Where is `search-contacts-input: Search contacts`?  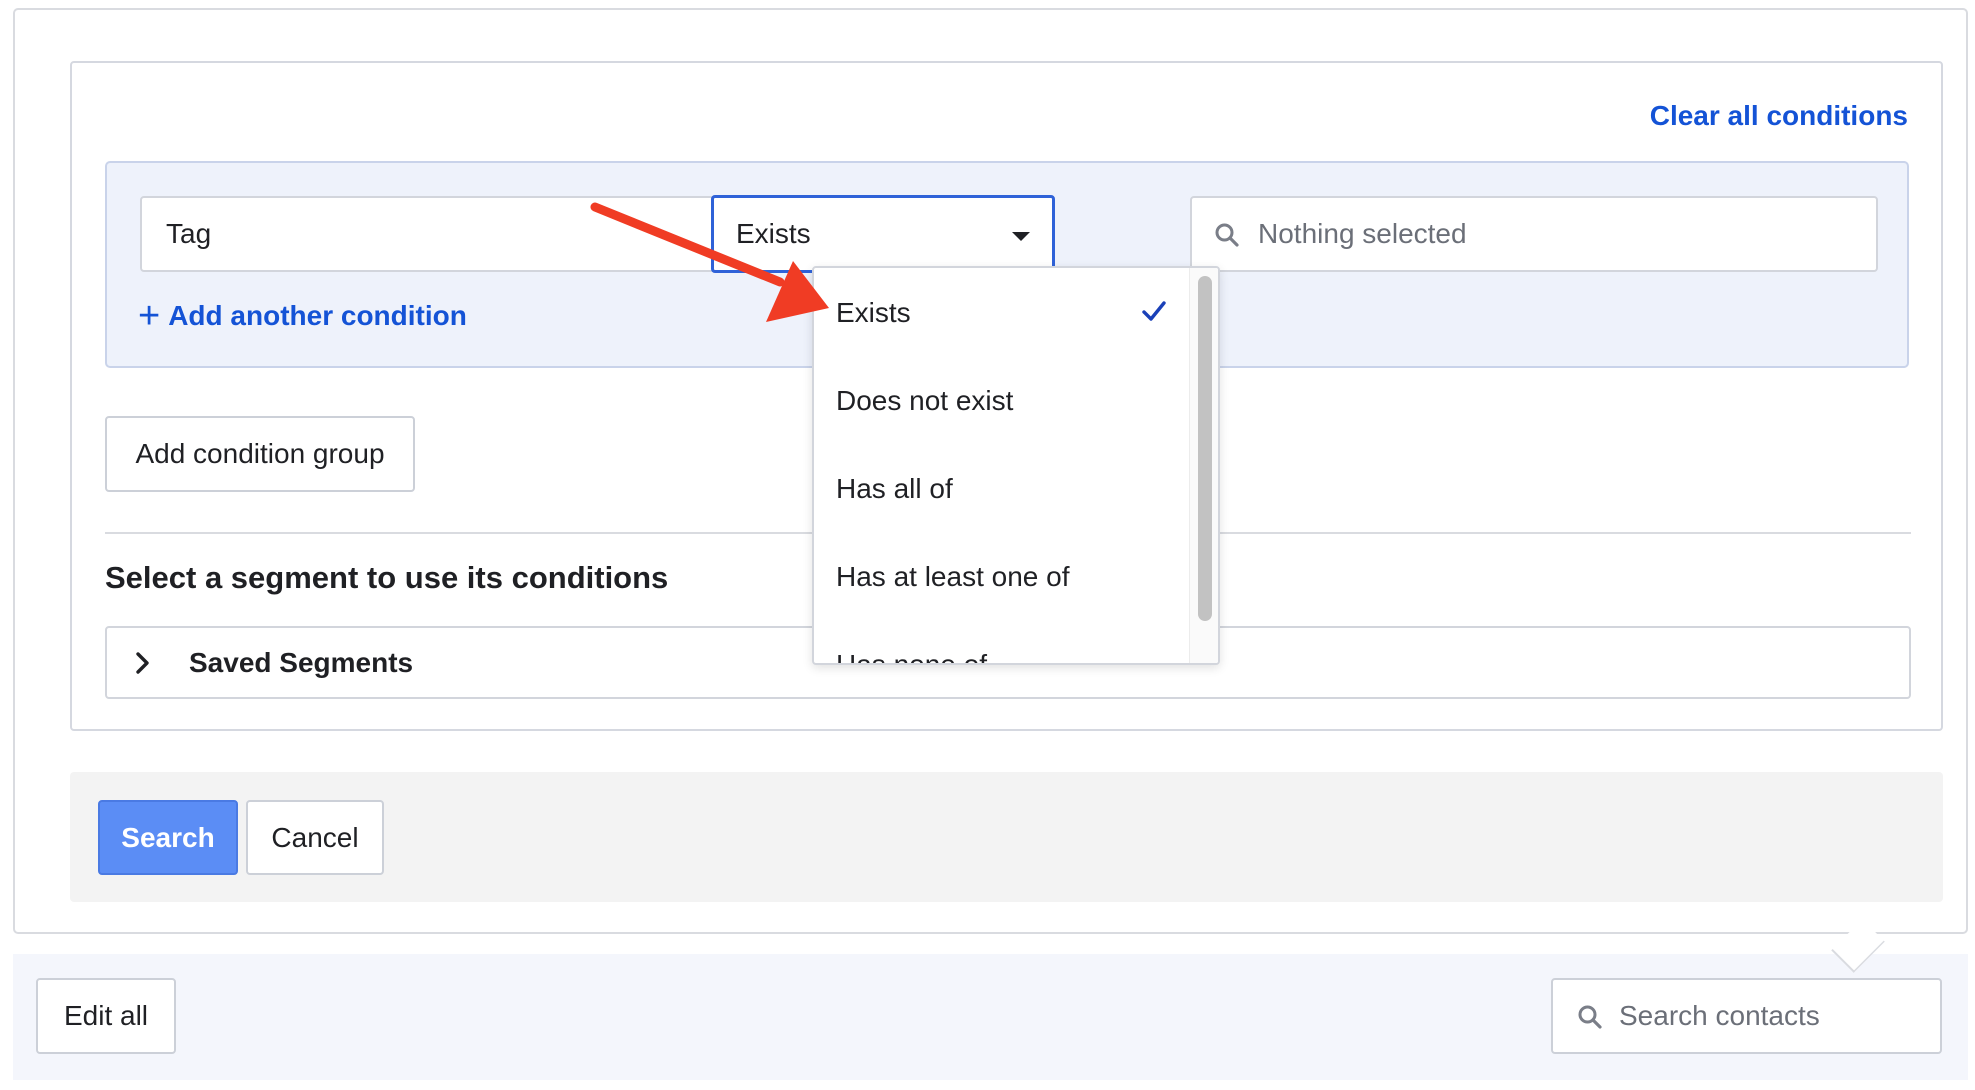 search-contacts-input: Search contacts is located at coordinates (1746, 1016).